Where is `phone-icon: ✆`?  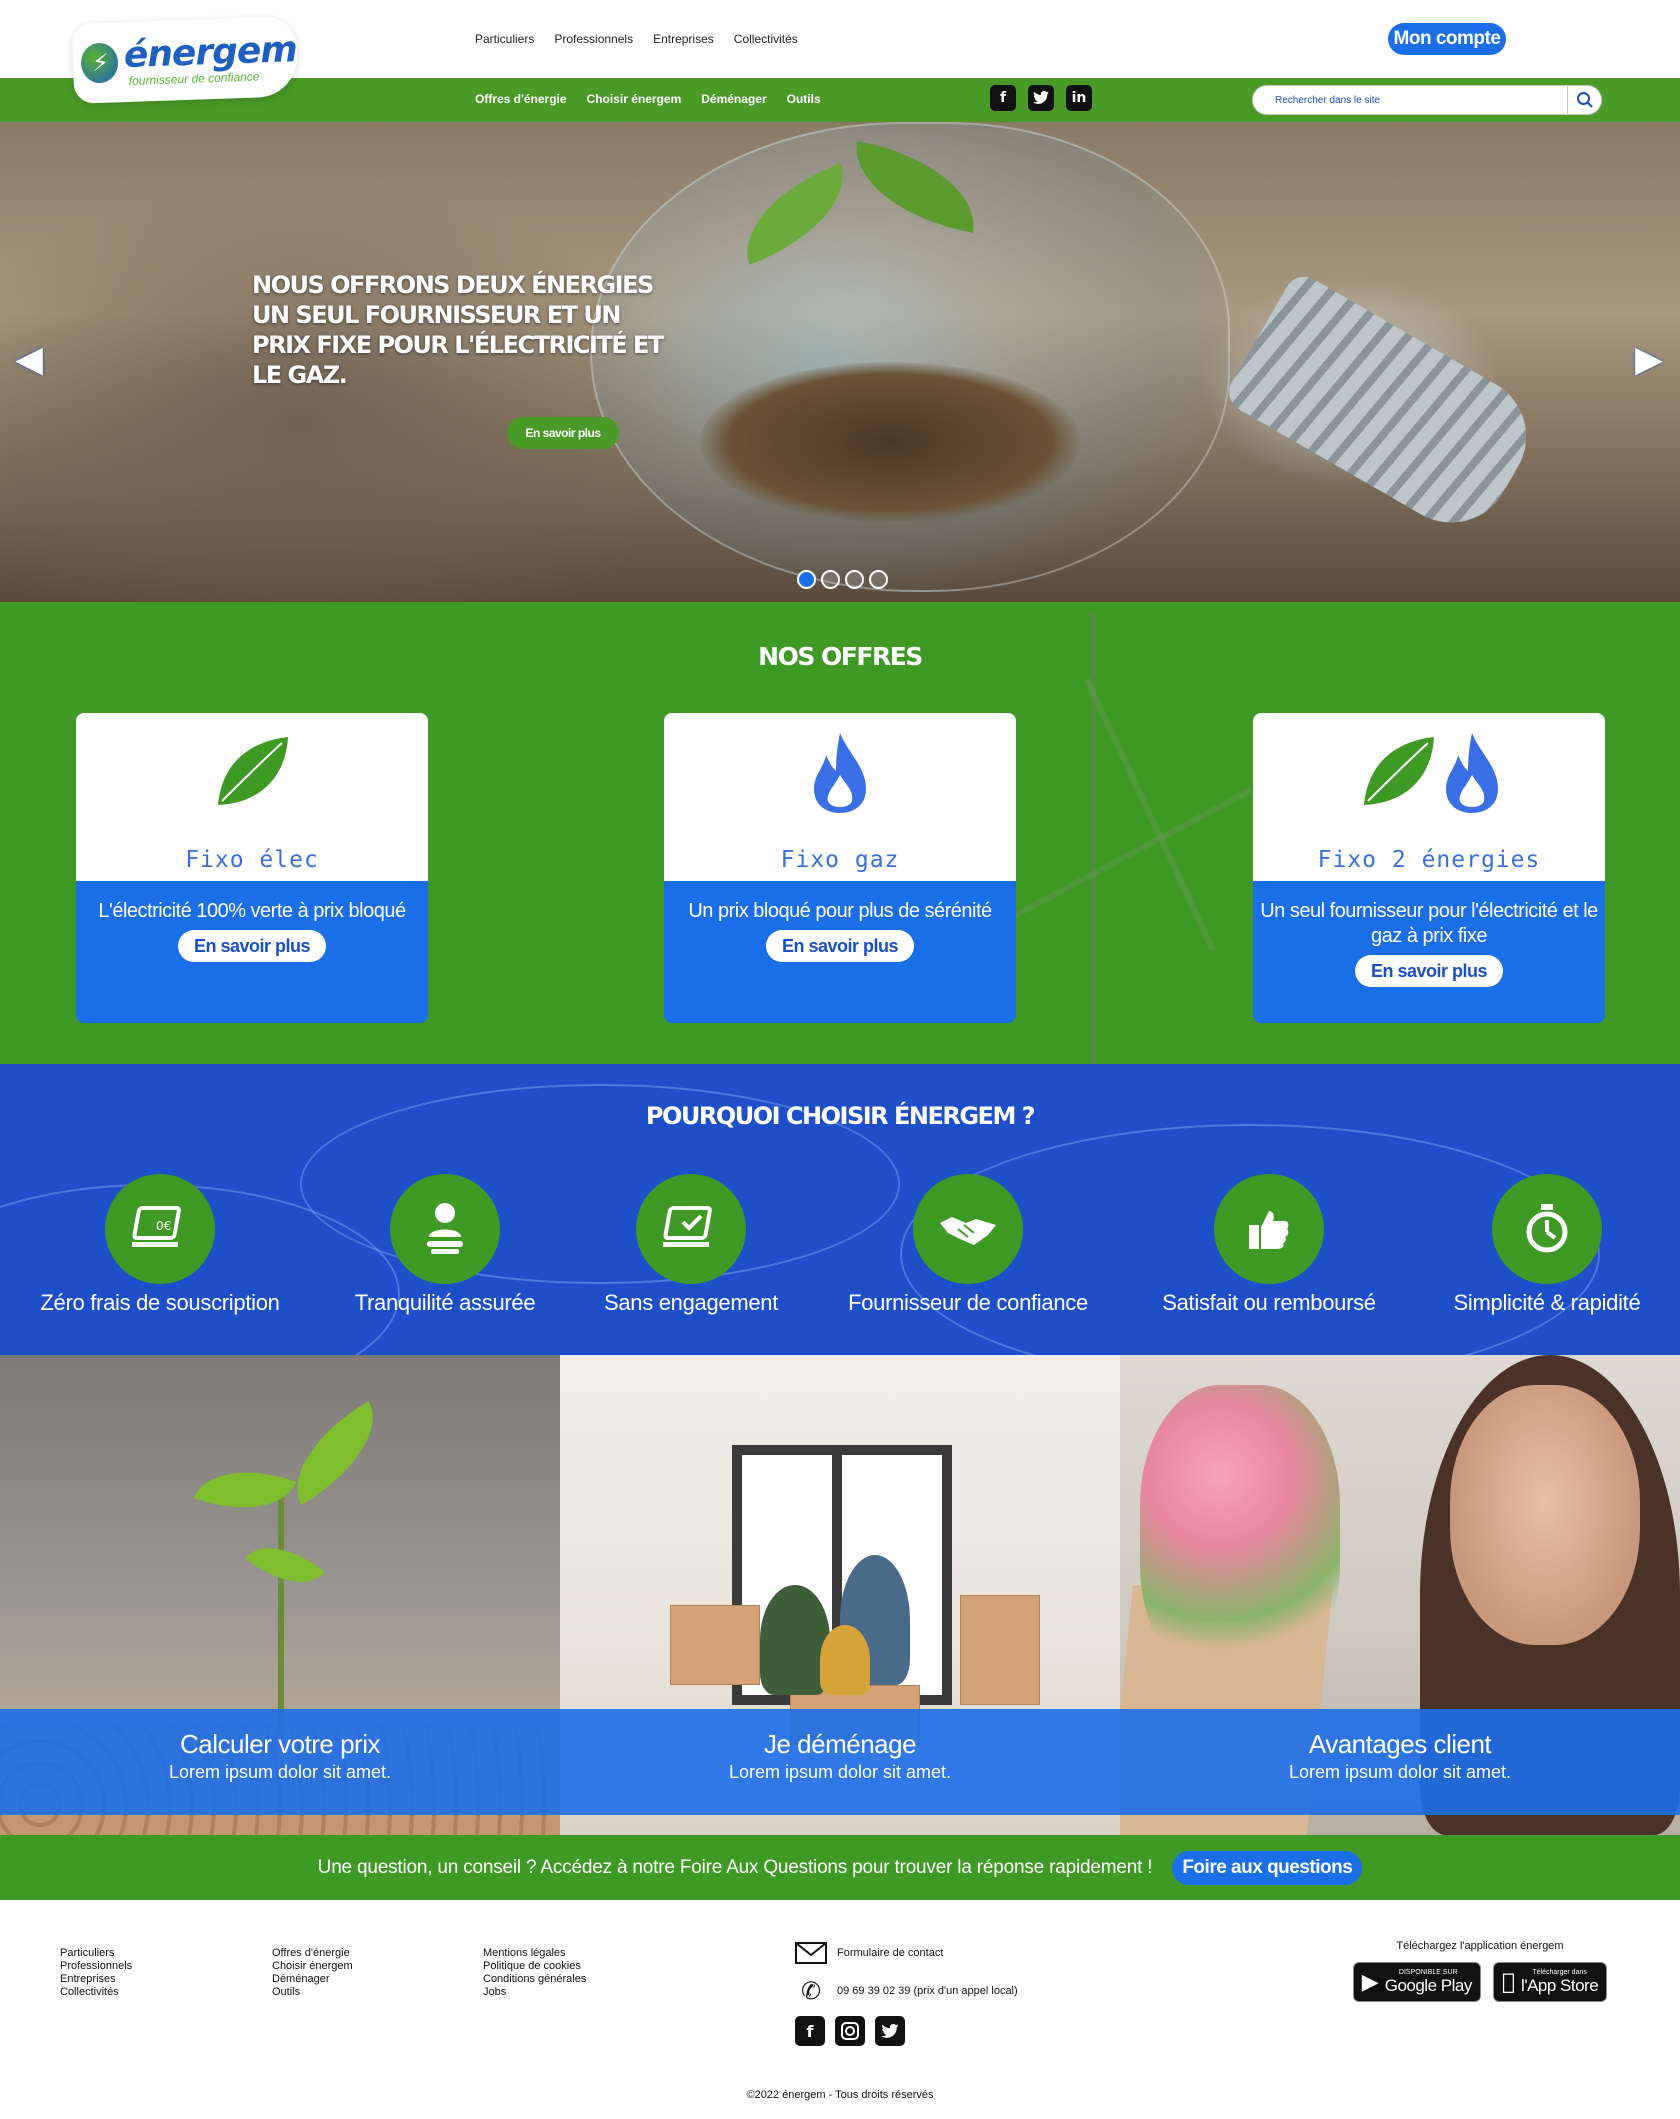
phone-icon: ✆ is located at coordinates (811, 1991).